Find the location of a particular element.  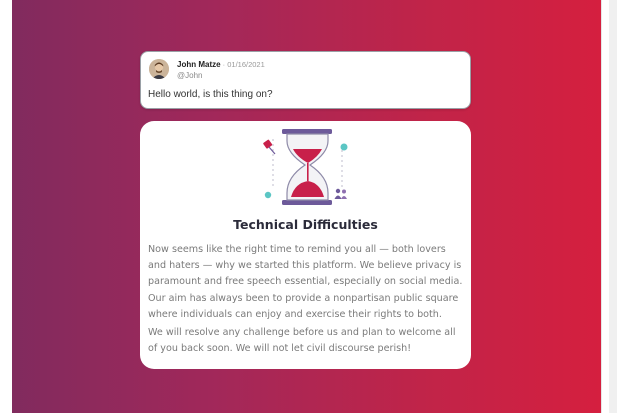

hourglass-icon is located at coordinates (305, 167).